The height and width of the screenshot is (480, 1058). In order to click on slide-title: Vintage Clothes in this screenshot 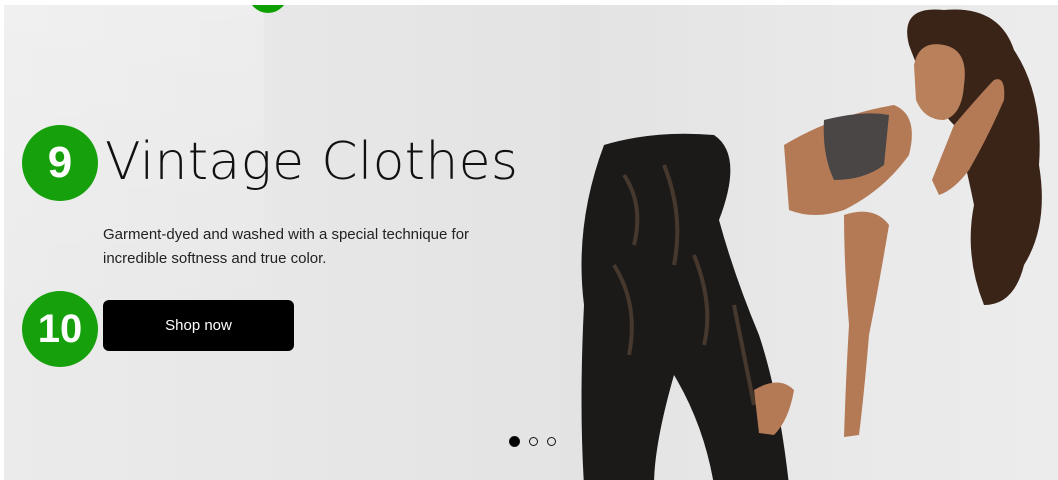, I will do `click(312, 162)`.